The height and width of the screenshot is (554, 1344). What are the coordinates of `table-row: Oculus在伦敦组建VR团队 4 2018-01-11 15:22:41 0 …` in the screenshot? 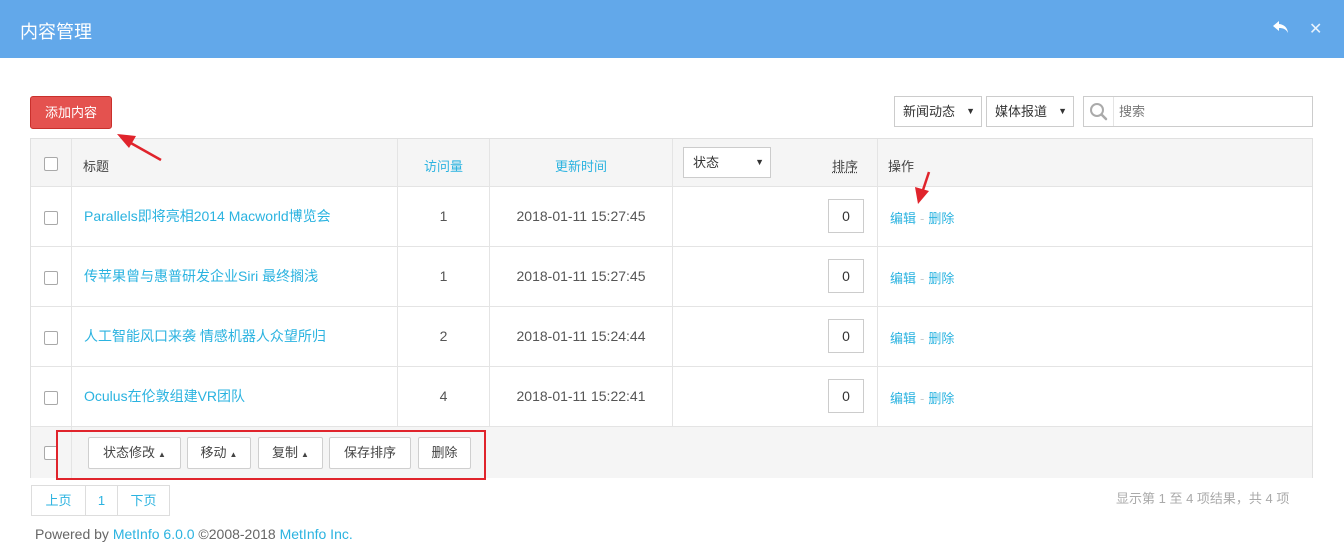 It's located at (671, 397).